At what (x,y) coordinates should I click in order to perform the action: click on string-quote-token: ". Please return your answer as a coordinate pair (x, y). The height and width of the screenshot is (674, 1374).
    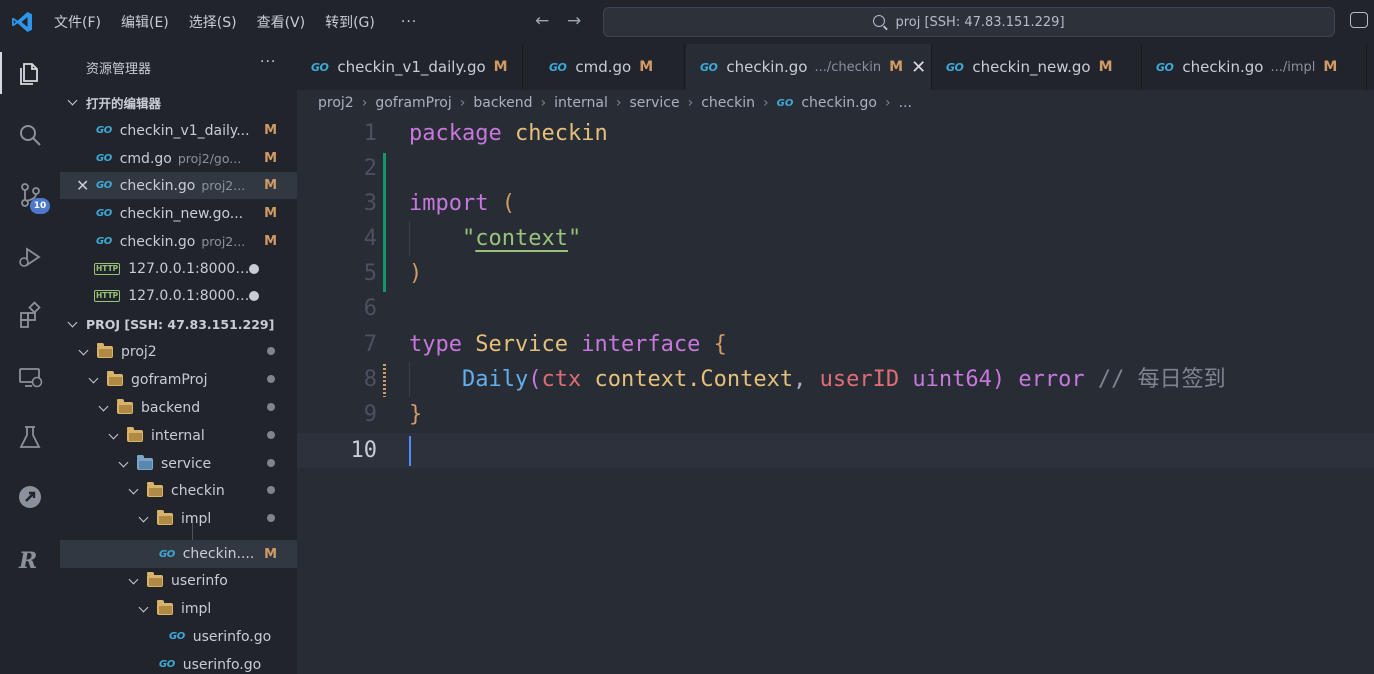
    Looking at the image, I should click on (468, 238).